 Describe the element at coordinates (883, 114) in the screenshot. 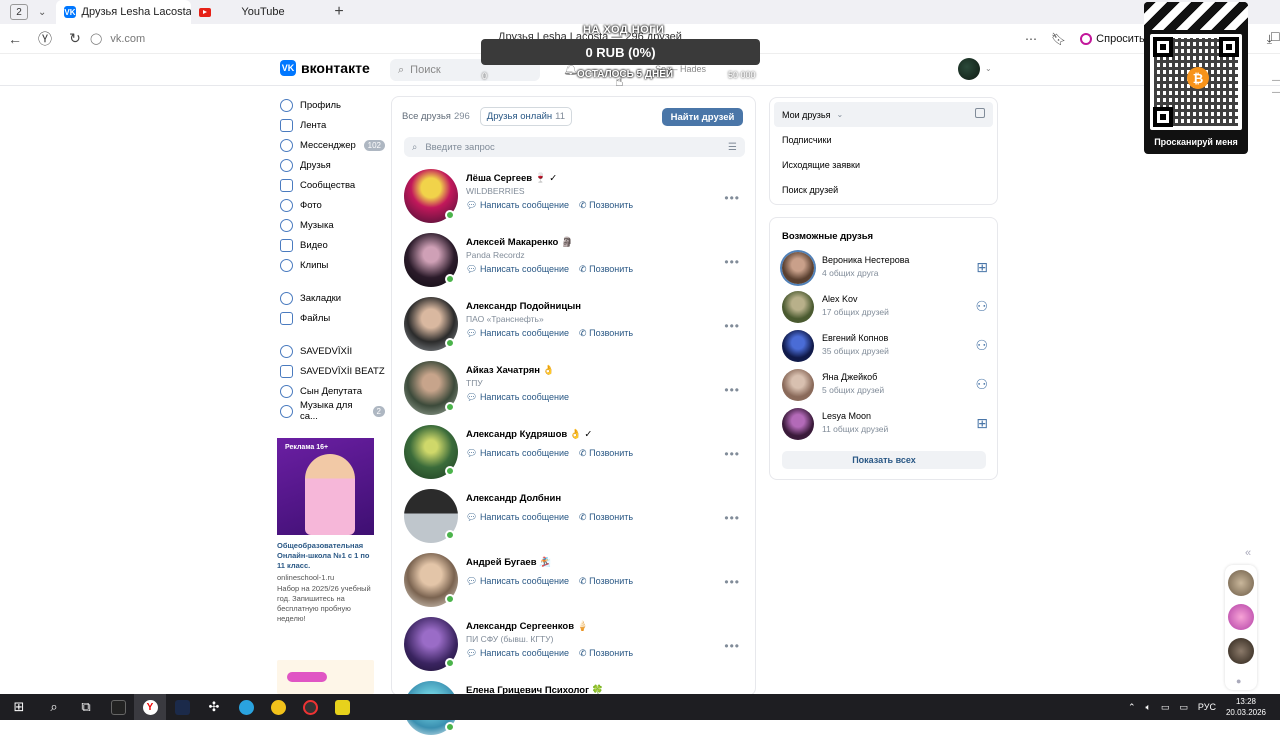

I see `friends-menu-item: Мои друзья ⌄` at that location.